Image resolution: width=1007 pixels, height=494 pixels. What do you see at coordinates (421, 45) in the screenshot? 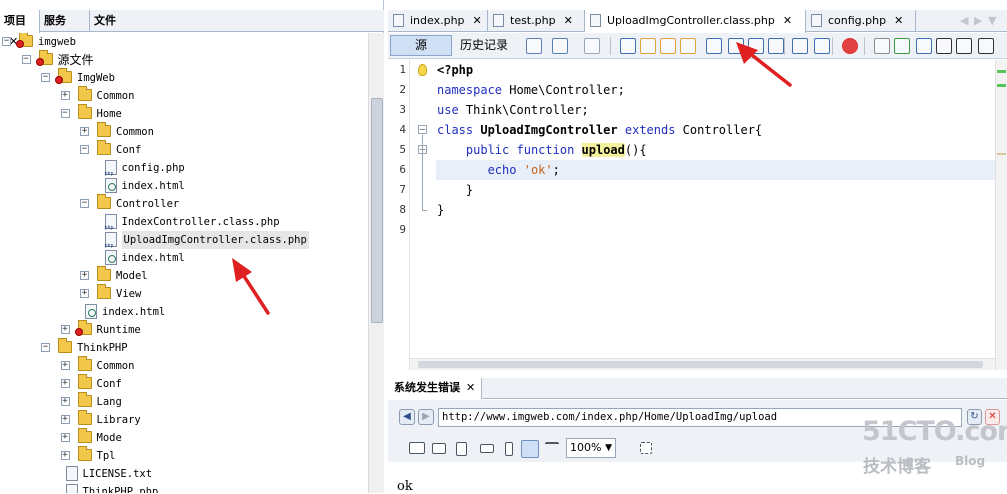
I see `source-button: 源` at bounding box center [421, 45].